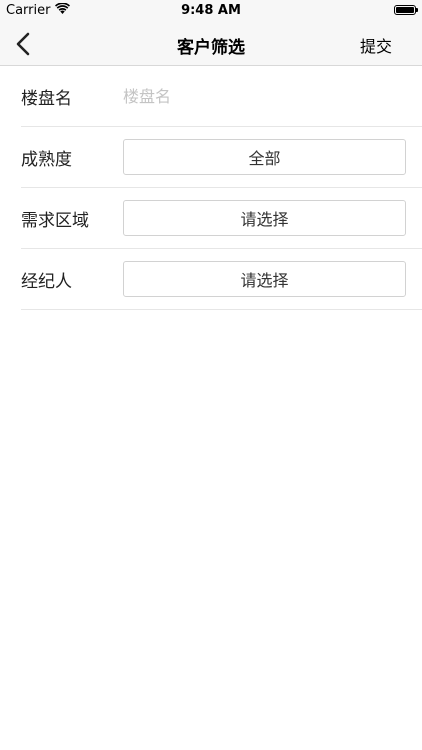 This screenshot has width=422, height=750. What do you see at coordinates (46, 98) in the screenshot?
I see `building-label: 楼盘名` at bounding box center [46, 98].